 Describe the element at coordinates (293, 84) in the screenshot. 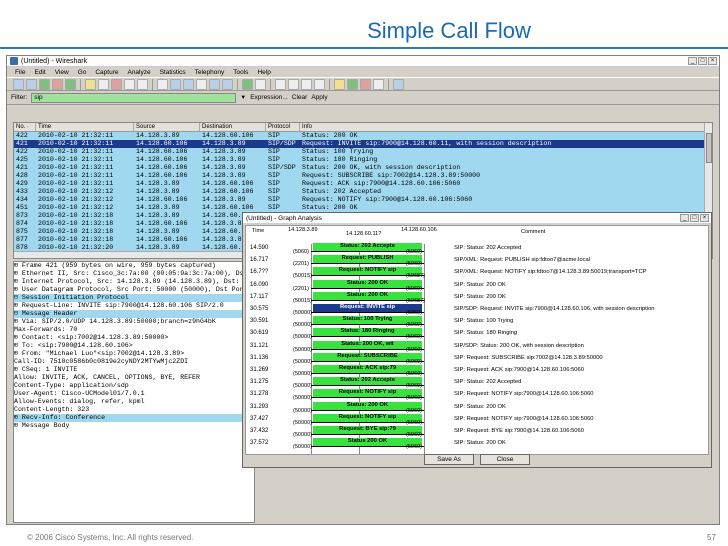

I see `zoom-out-icon` at that location.